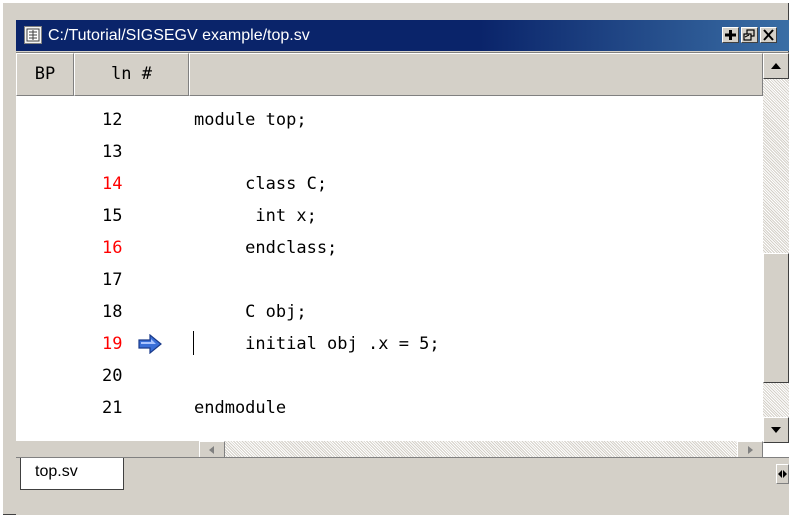 Image resolution: width=789 pixels, height=518 pixels. I want to click on tab-top-sv: top.sv, so click(72, 474).